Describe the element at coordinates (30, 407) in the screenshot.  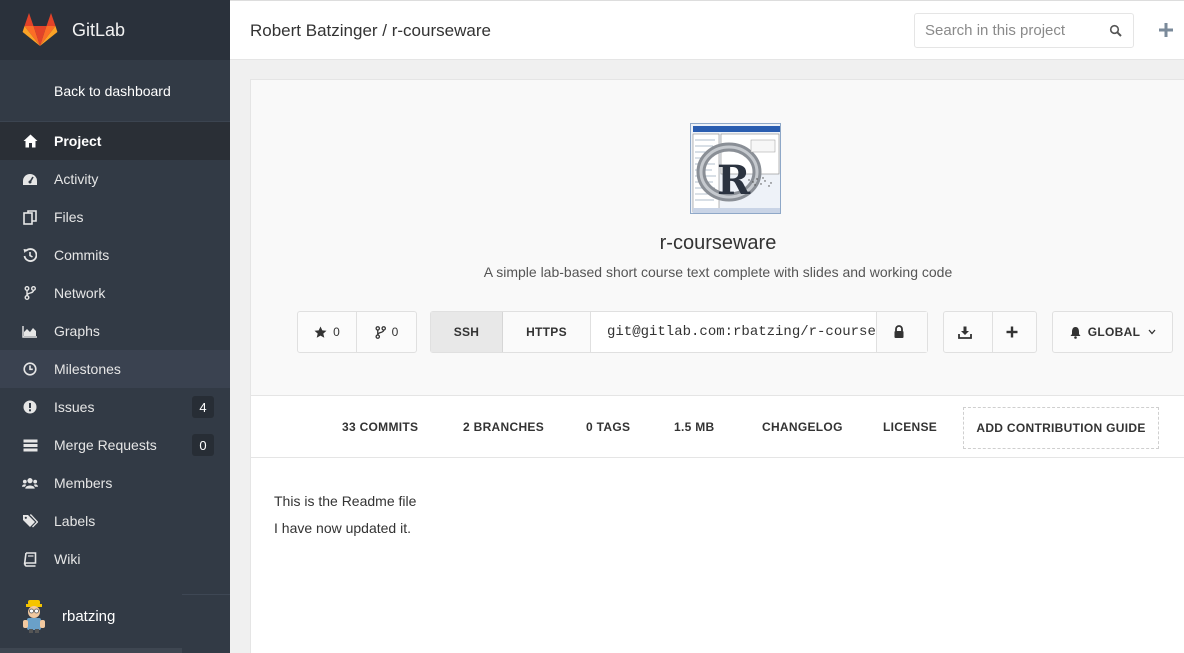
I see `exclamation-circle-icon` at that location.